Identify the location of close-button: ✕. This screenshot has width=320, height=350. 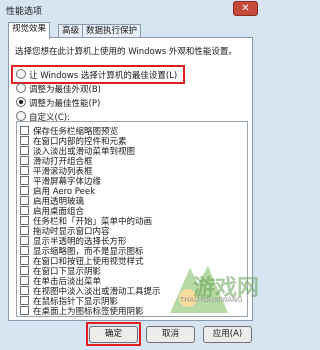
(245, 8).